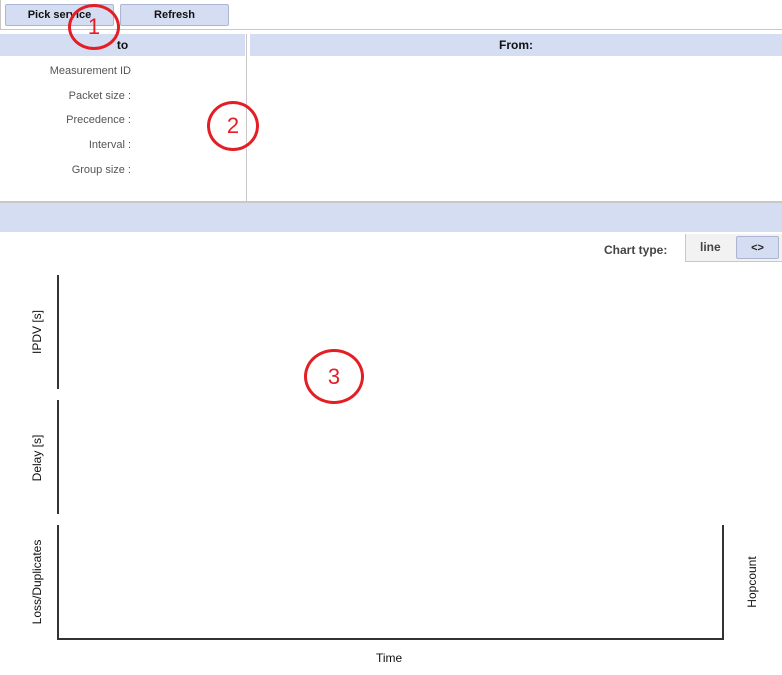  What do you see at coordinates (334, 376) in the screenshot?
I see `annotation-marker-3: 3` at bounding box center [334, 376].